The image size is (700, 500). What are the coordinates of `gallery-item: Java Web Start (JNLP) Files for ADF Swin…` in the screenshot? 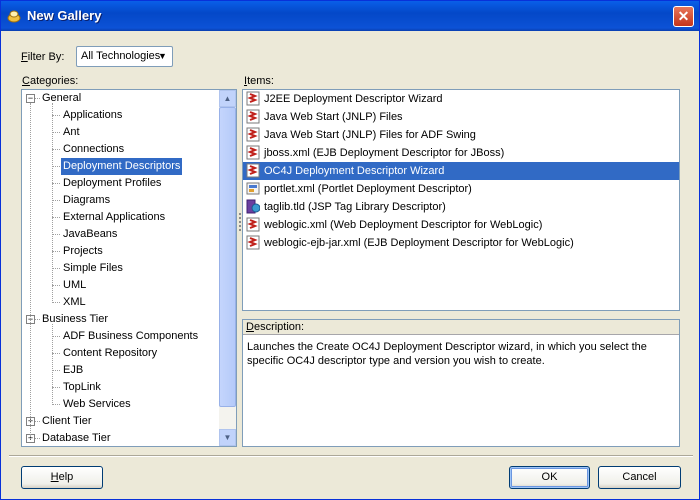 It's located at (461, 135).